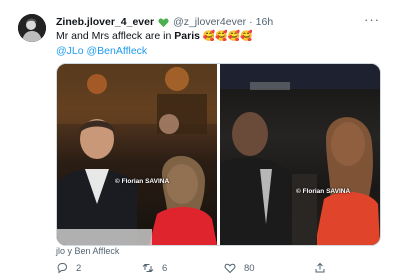 The height and width of the screenshot is (280, 420). What do you see at coordinates (227, 36) in the screenshot?
I see `smiling-face-hearts-emojis: 🥰🥰🥰🥰` at bounding box center [227, 36].